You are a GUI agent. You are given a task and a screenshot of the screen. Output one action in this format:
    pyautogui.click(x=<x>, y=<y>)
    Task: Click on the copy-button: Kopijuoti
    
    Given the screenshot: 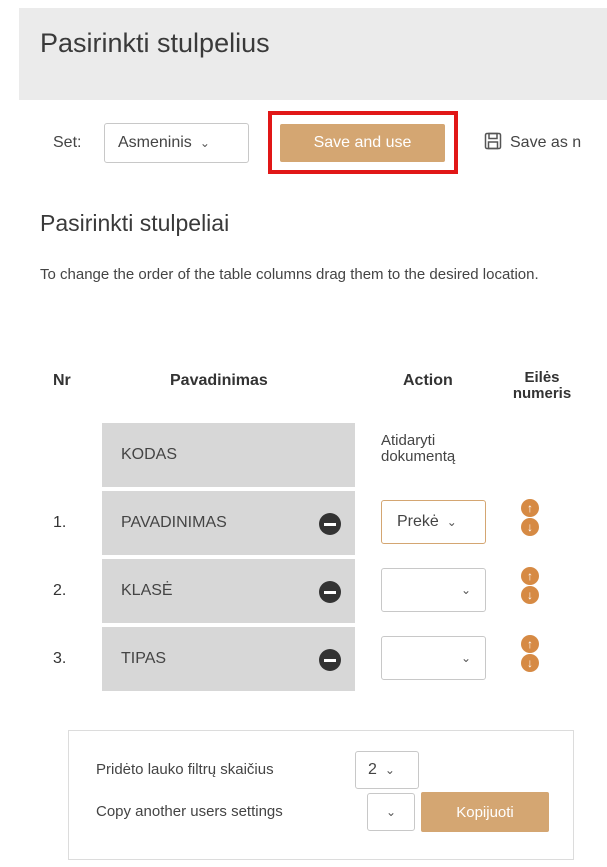 What is the action you would take?
    pyautogui.click(x=485, y=812)
    